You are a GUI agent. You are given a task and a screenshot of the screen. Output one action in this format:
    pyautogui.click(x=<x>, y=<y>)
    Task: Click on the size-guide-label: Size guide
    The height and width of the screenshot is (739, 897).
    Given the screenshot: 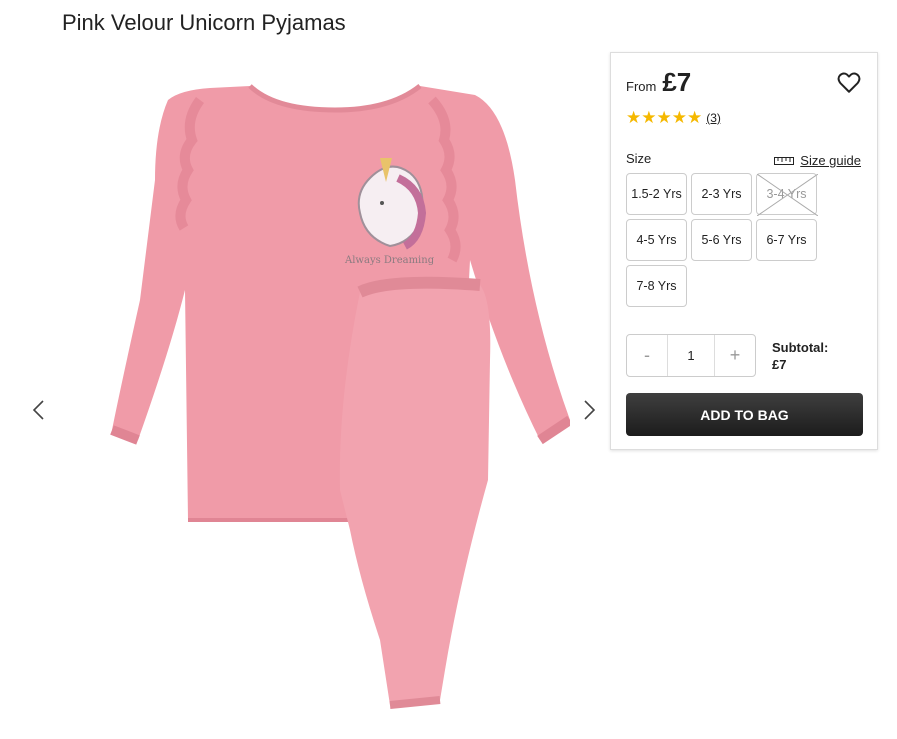 What is the action you would take?
    pyautogui.click(x=830, y=160)
    